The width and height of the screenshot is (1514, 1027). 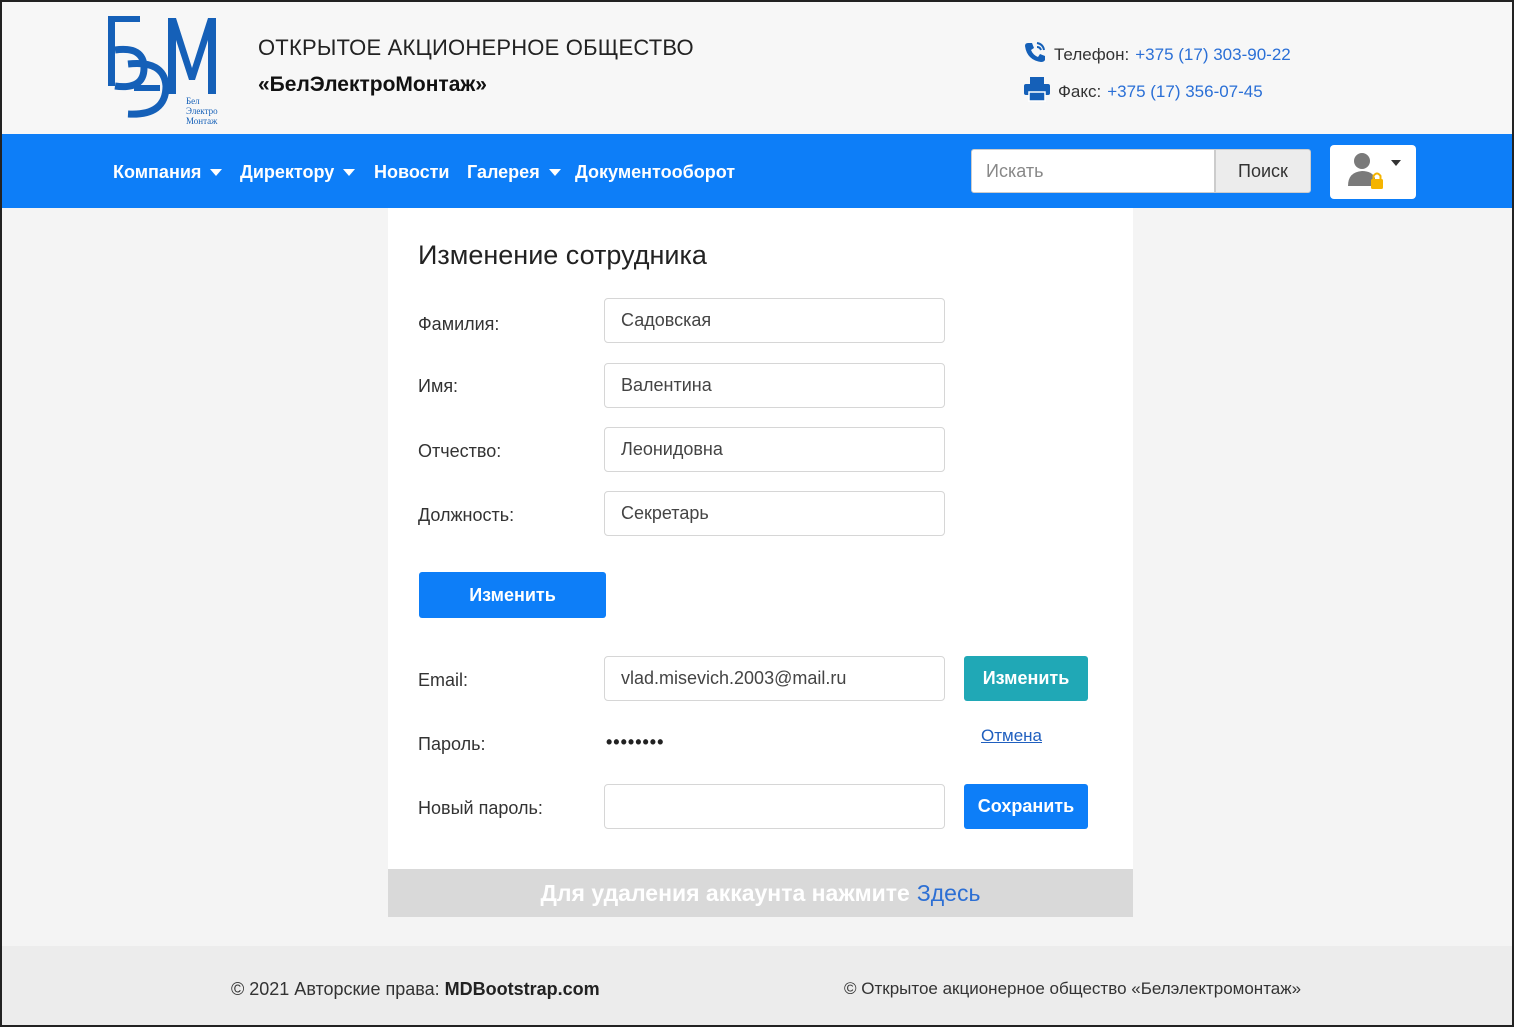 I want to click on nav-company: Компания, so click(x=168, y=172).